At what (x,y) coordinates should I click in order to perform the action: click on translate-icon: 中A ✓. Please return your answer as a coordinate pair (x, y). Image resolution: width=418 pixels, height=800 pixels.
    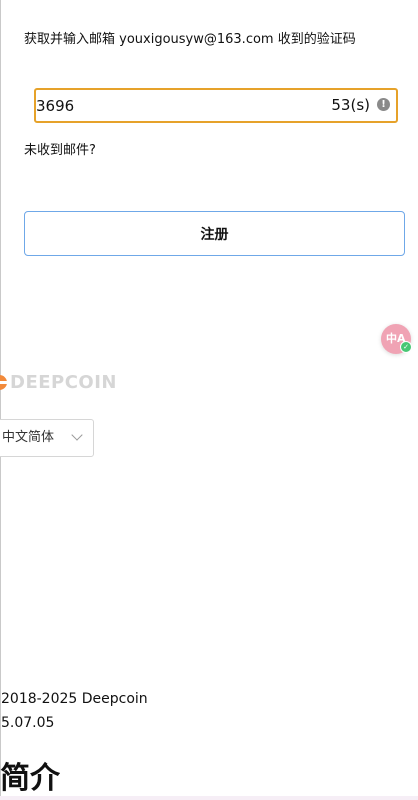
    Looking at the image, I should click on (396, 339).